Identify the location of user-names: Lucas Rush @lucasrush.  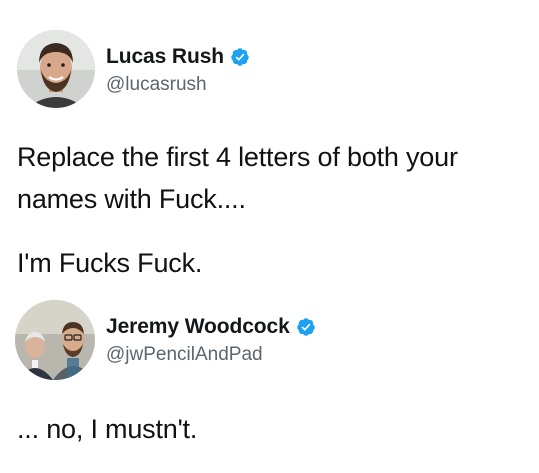
(178, 70).